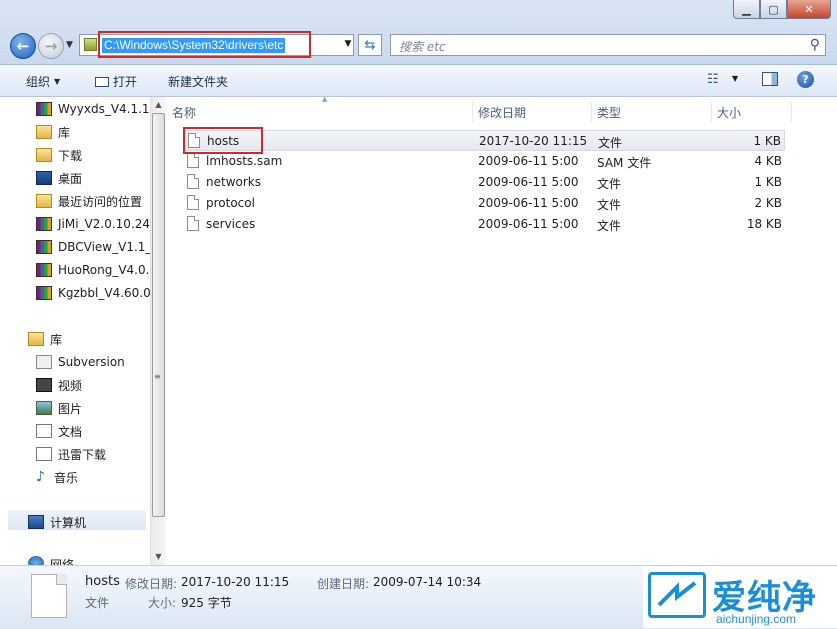 The width and height of the screenshot is (837, 629). What do you see at coordinates (44, 431) in the screenshot?
I see `documents-icon` at bounding box center [44, 431].